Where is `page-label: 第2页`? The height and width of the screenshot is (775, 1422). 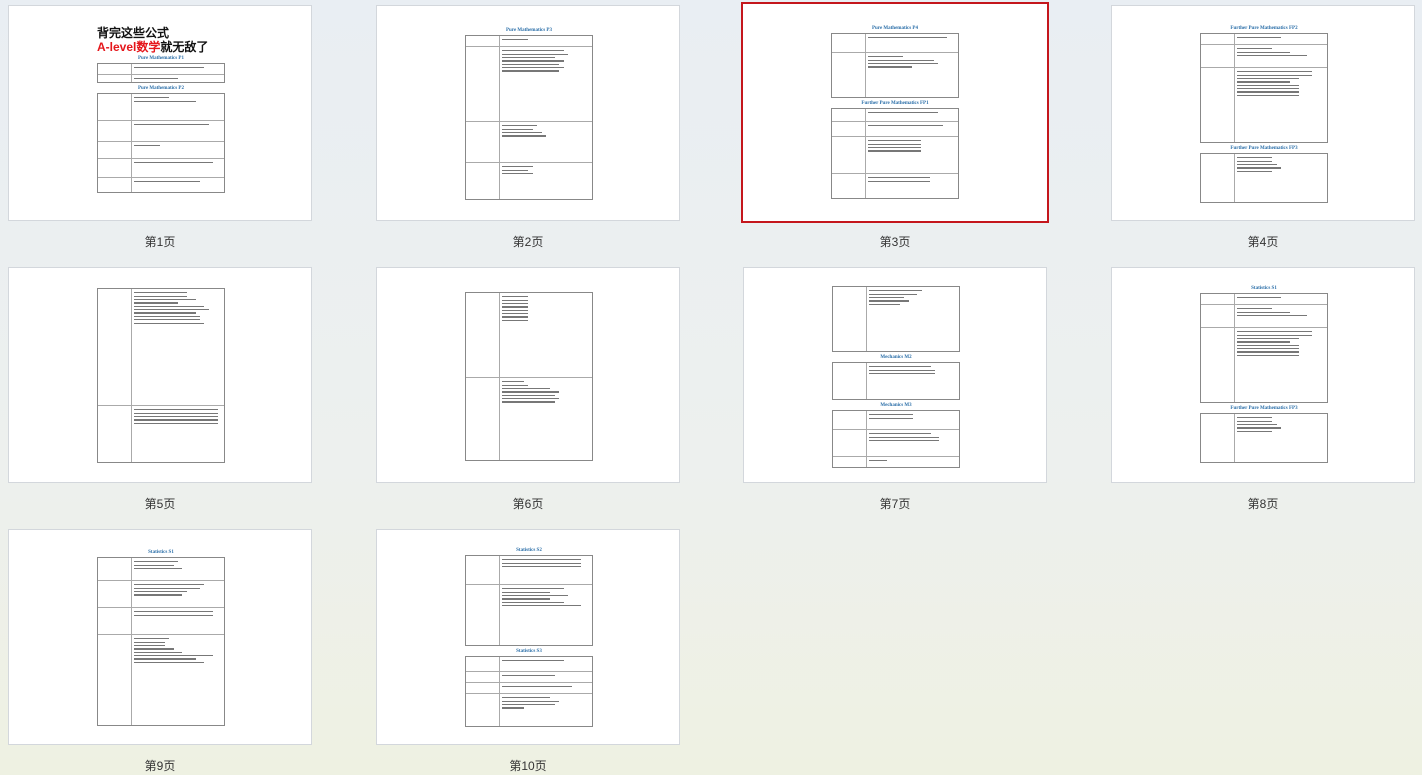 page-label: 第2页 is located at coordinates (528, 242).